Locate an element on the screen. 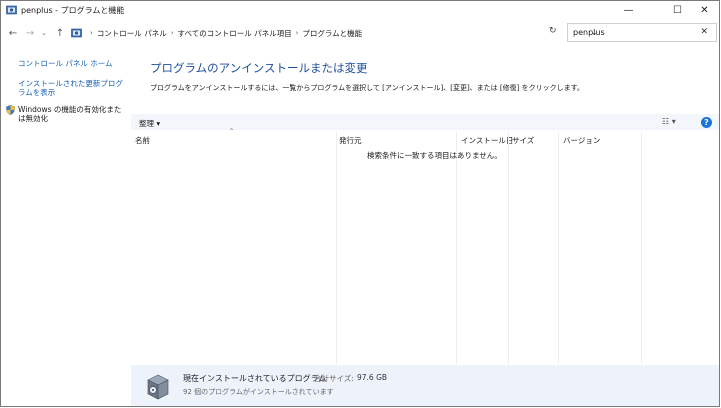 The height and width of the screenshot is (408, 721). installed-programs-title: 現在インストールされているプログラム is located at coordinates (255, 378).